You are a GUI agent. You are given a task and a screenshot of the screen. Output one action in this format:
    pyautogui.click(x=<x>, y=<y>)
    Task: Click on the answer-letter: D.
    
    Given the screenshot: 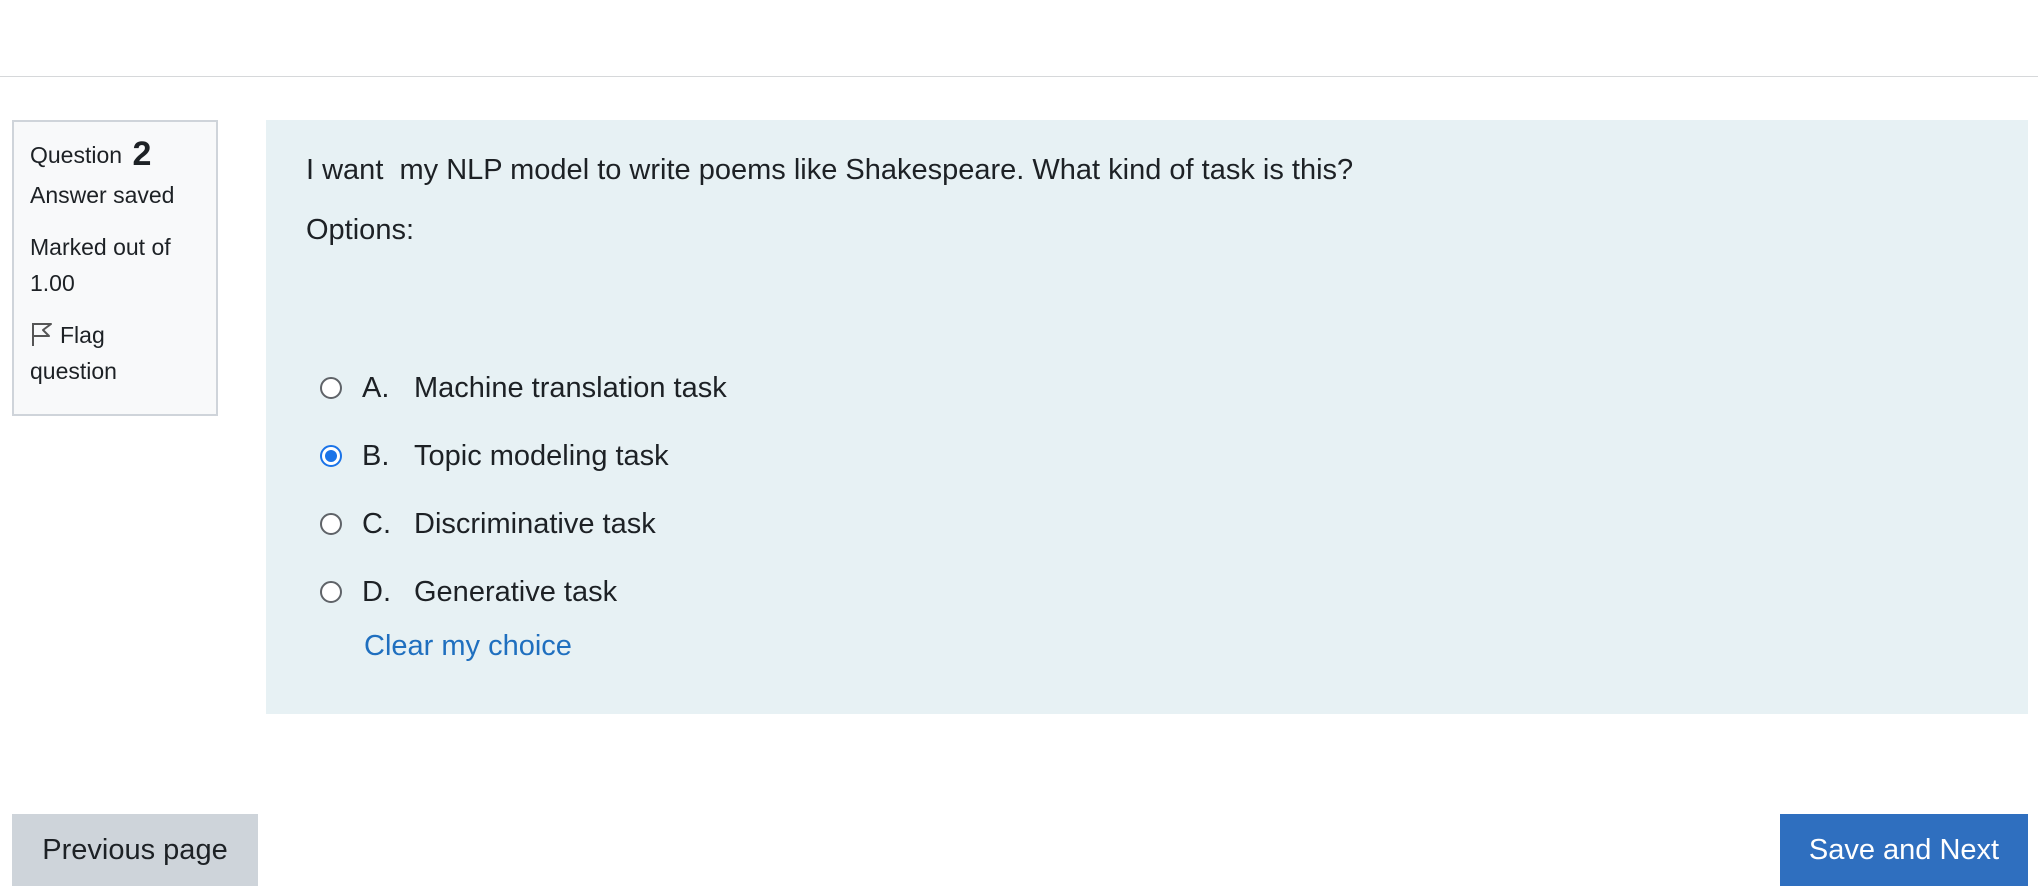 What is the action you would take?
    pyautogui.click(x=376, y=591)
    